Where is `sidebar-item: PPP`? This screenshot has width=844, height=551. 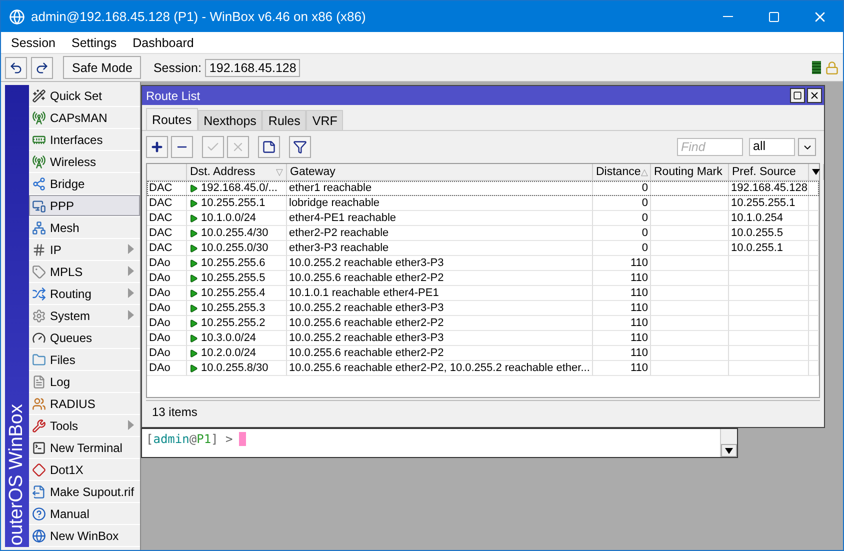
sidebar-item: PPP is located at coordinates (84, 206).